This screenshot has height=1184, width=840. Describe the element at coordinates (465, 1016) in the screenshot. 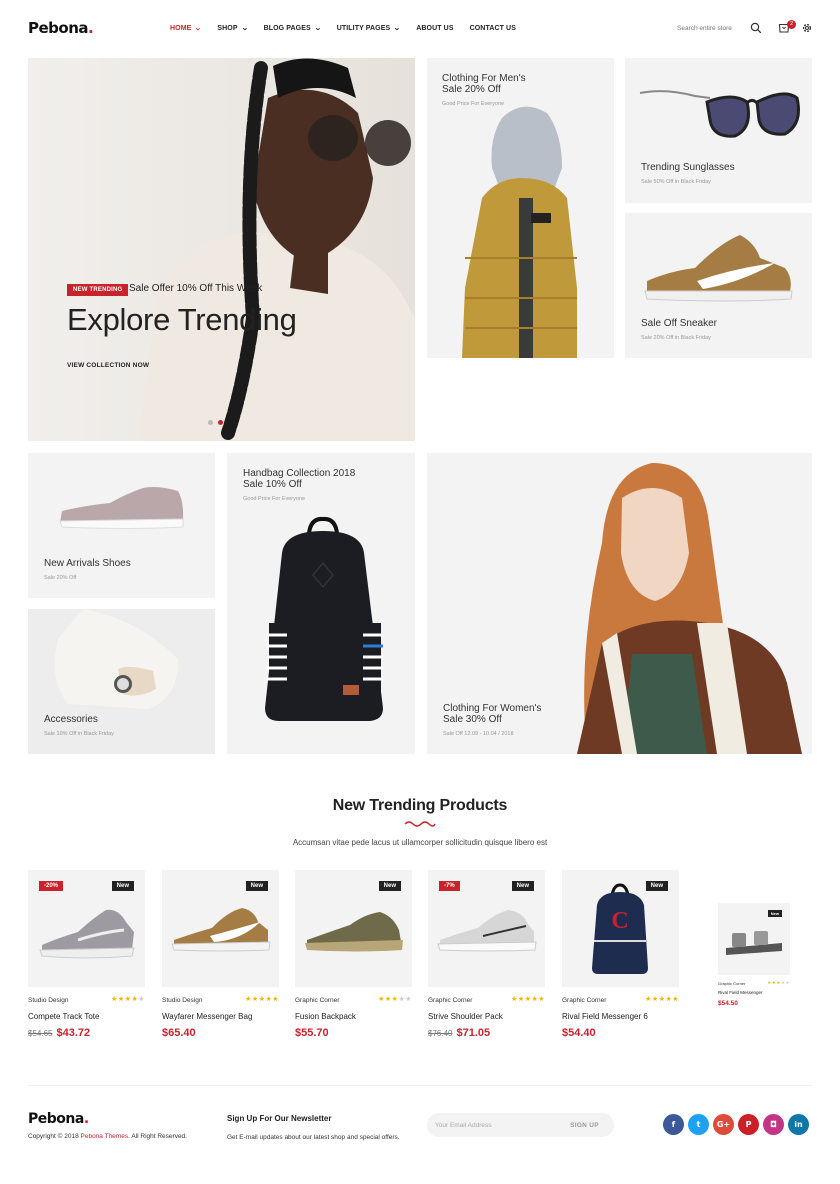

I see `product-name-link: Strive Shoulder Pack` at that location.